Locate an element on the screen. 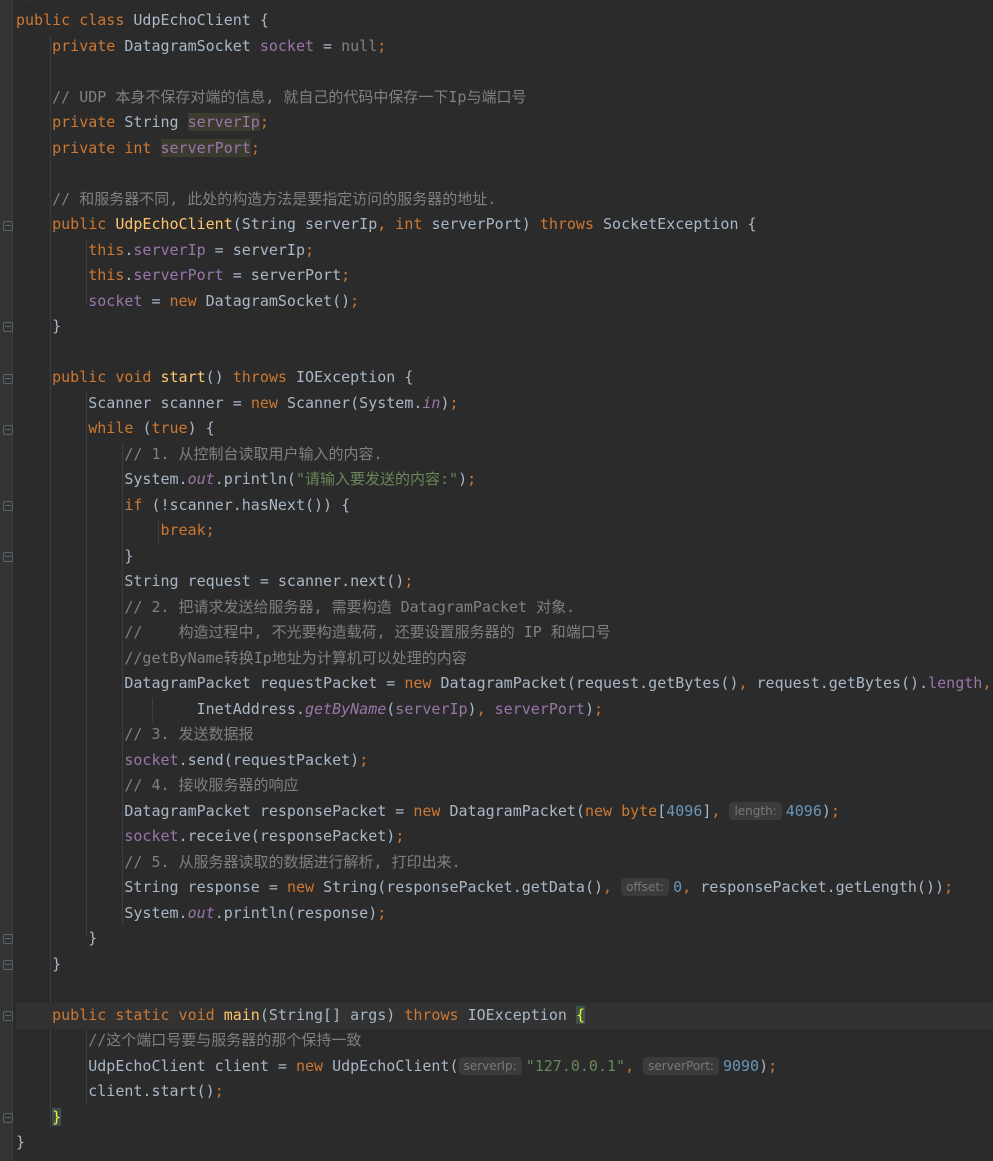  code-line: socket.send(requestPacket); is located at coordinates (504, 761).